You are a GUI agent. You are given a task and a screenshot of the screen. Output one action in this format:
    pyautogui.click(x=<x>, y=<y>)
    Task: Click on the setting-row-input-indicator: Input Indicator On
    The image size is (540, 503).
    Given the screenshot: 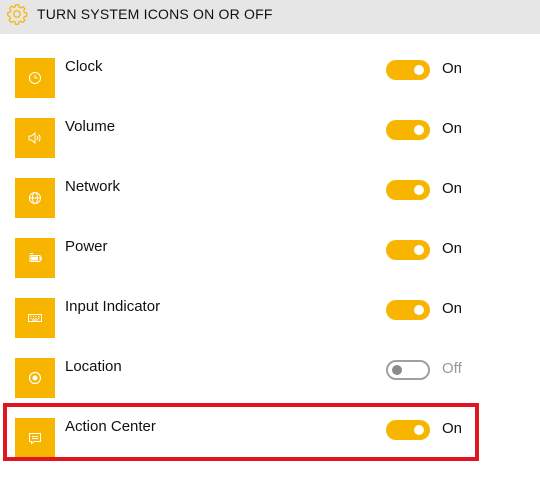 What is the action you would take?
    pyautogui.click(x=270, y=328)
    